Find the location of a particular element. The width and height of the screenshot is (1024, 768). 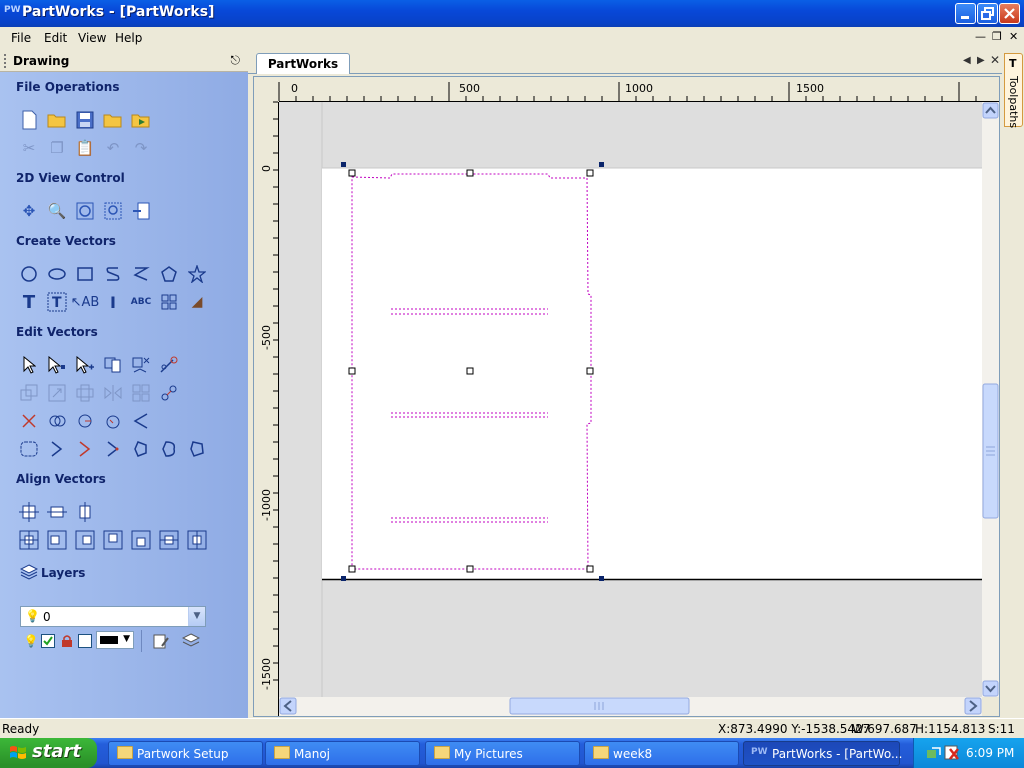

measure-icon is located at coordinates (113, 365).